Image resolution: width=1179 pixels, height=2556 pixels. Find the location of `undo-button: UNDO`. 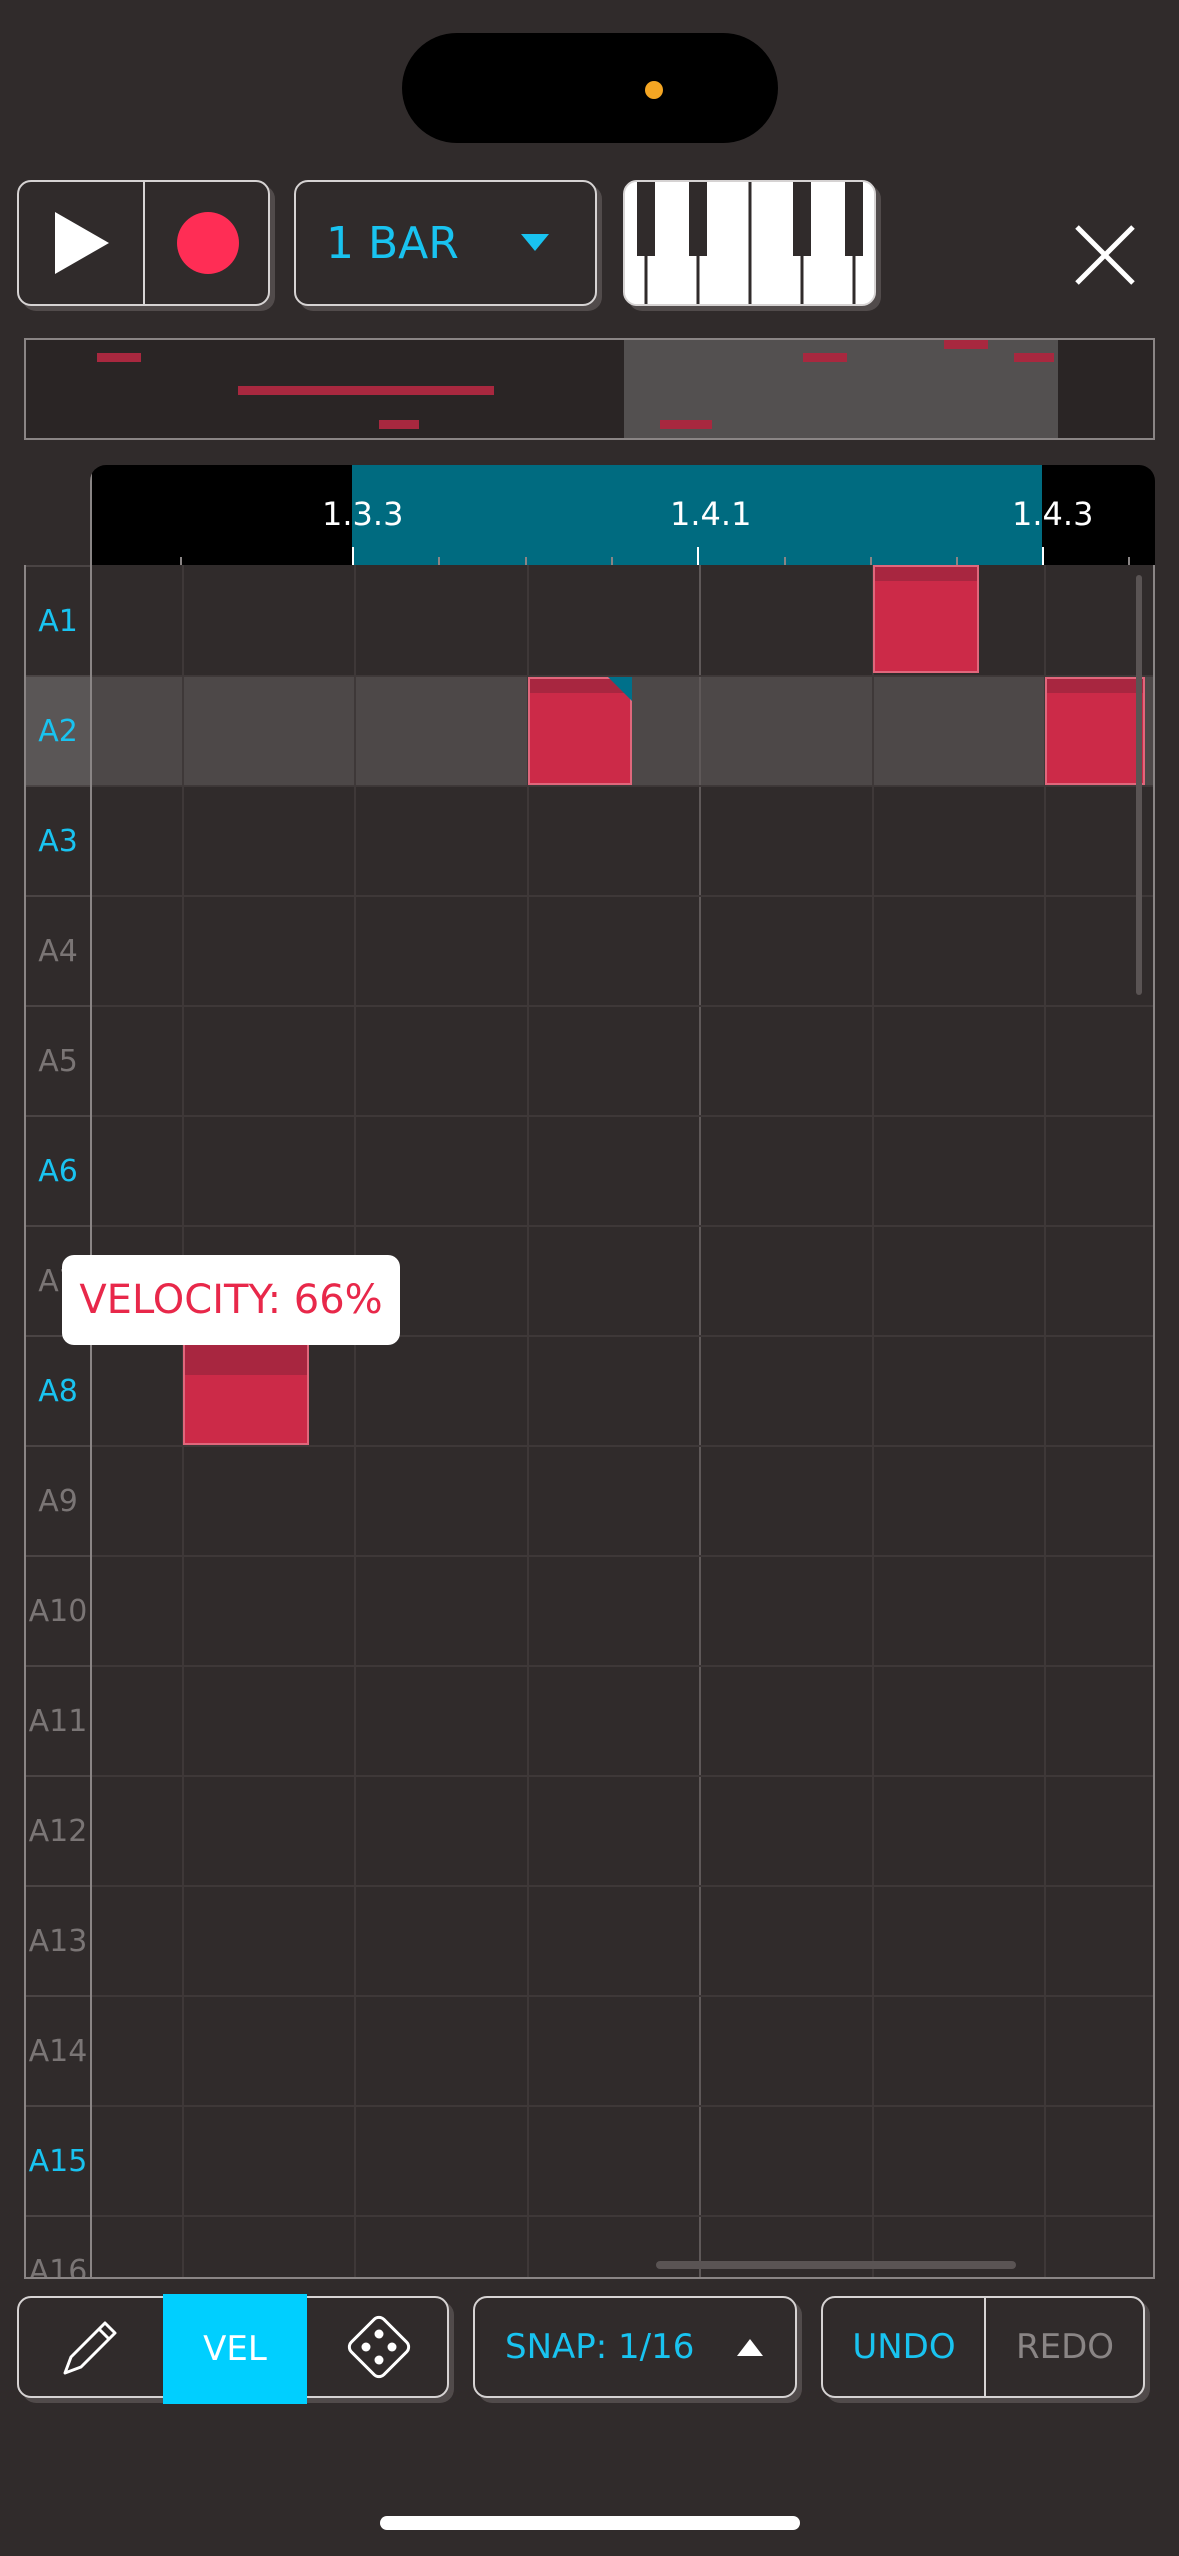

undo-button: UNDO is located at coordinates (904, 2347).